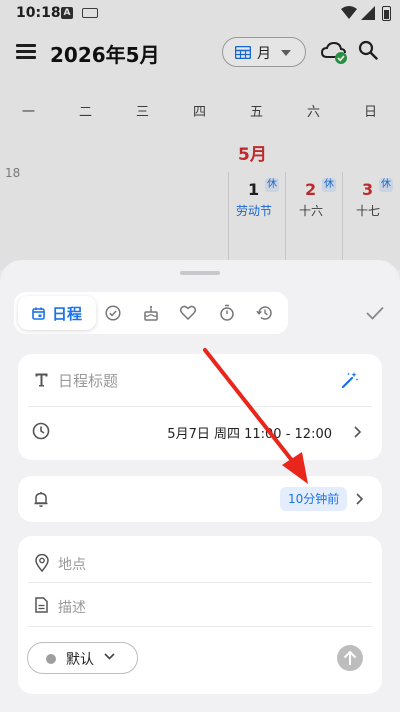 Image resolution: width=400 pixels, height=712 pixels. Describe the element at coordinates (72, 564) in the screenshot. I see `location-field: 地点` at that location.